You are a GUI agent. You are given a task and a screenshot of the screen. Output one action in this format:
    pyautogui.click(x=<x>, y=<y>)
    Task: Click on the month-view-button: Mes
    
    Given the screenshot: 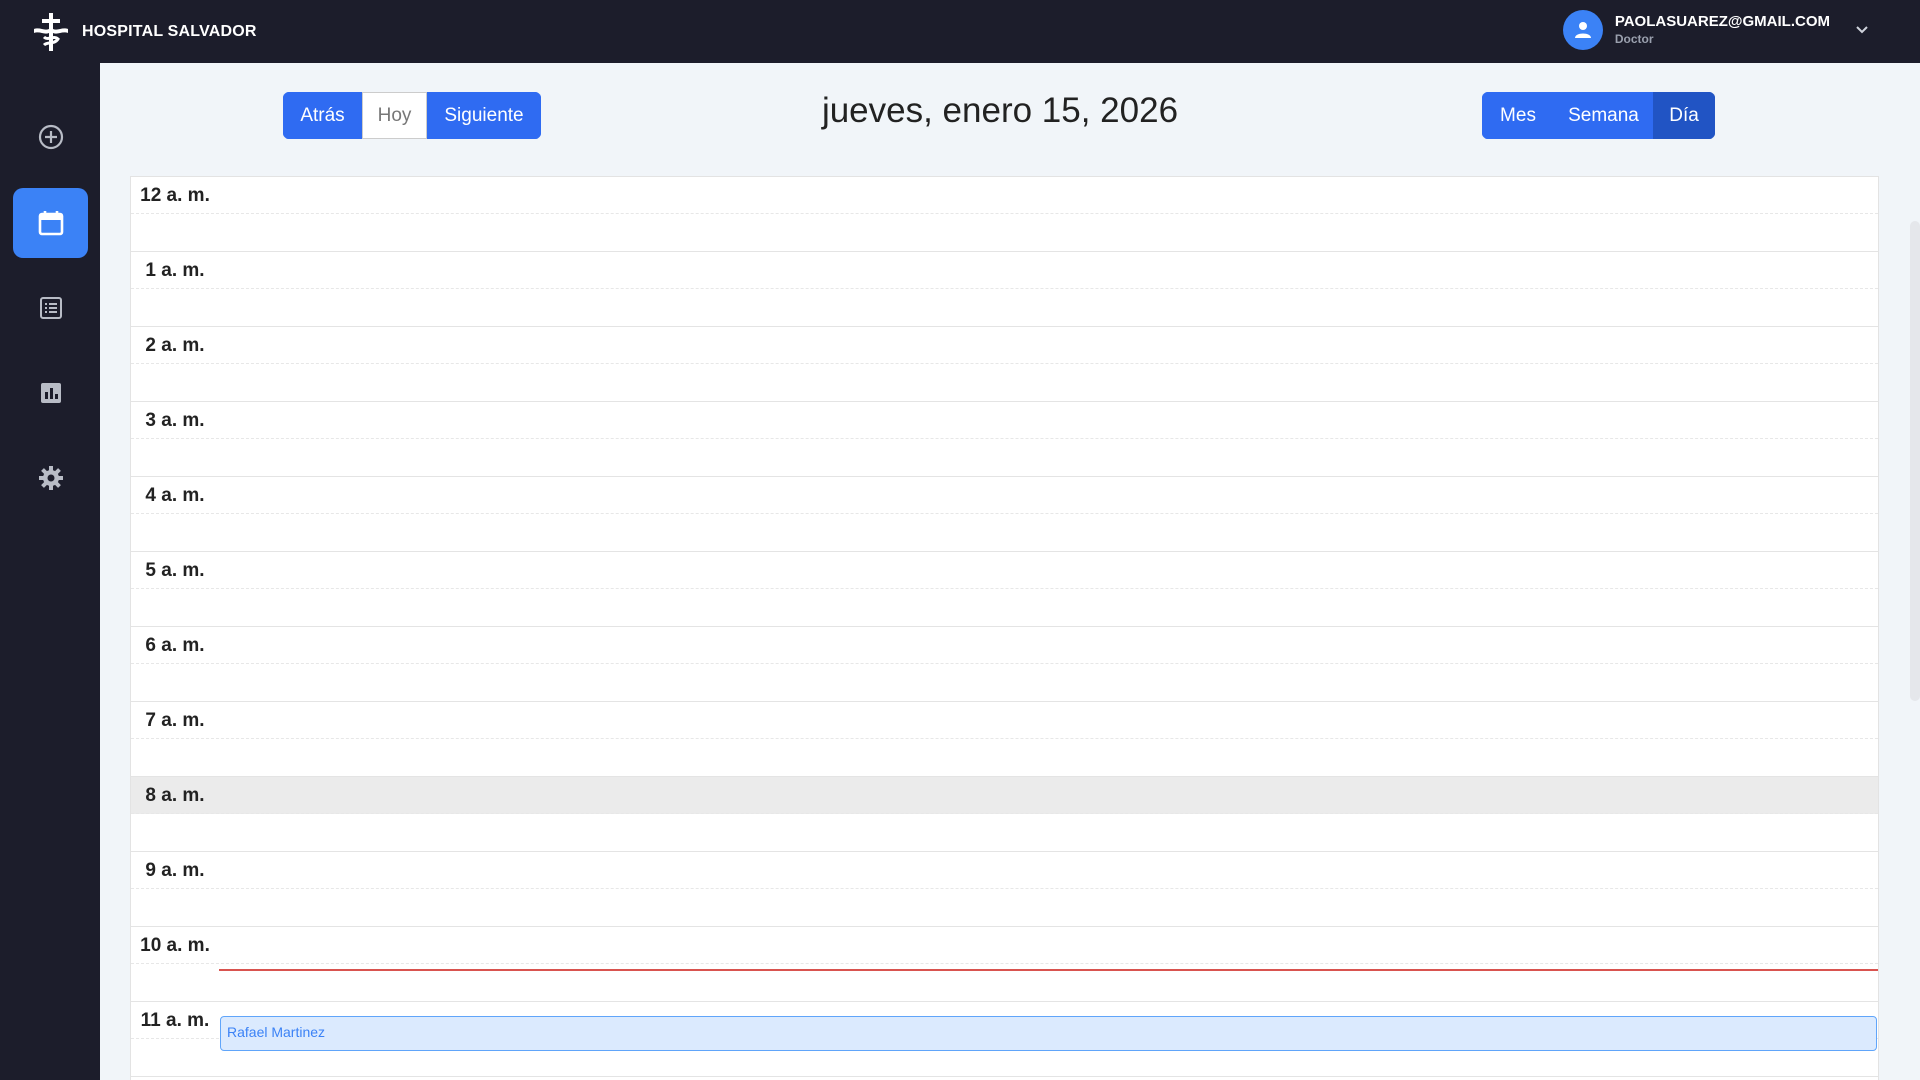 What is the action you would take?
    pyautogui.click(x=1518, y=115)
    